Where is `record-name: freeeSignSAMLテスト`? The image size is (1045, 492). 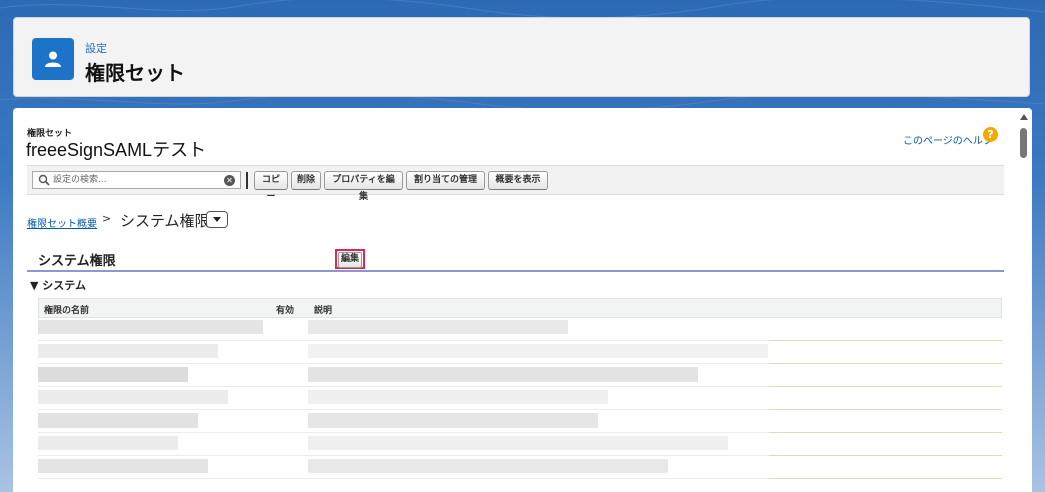
record-name: freeeSignSAMLテスト is located at coordinates (116, 150).